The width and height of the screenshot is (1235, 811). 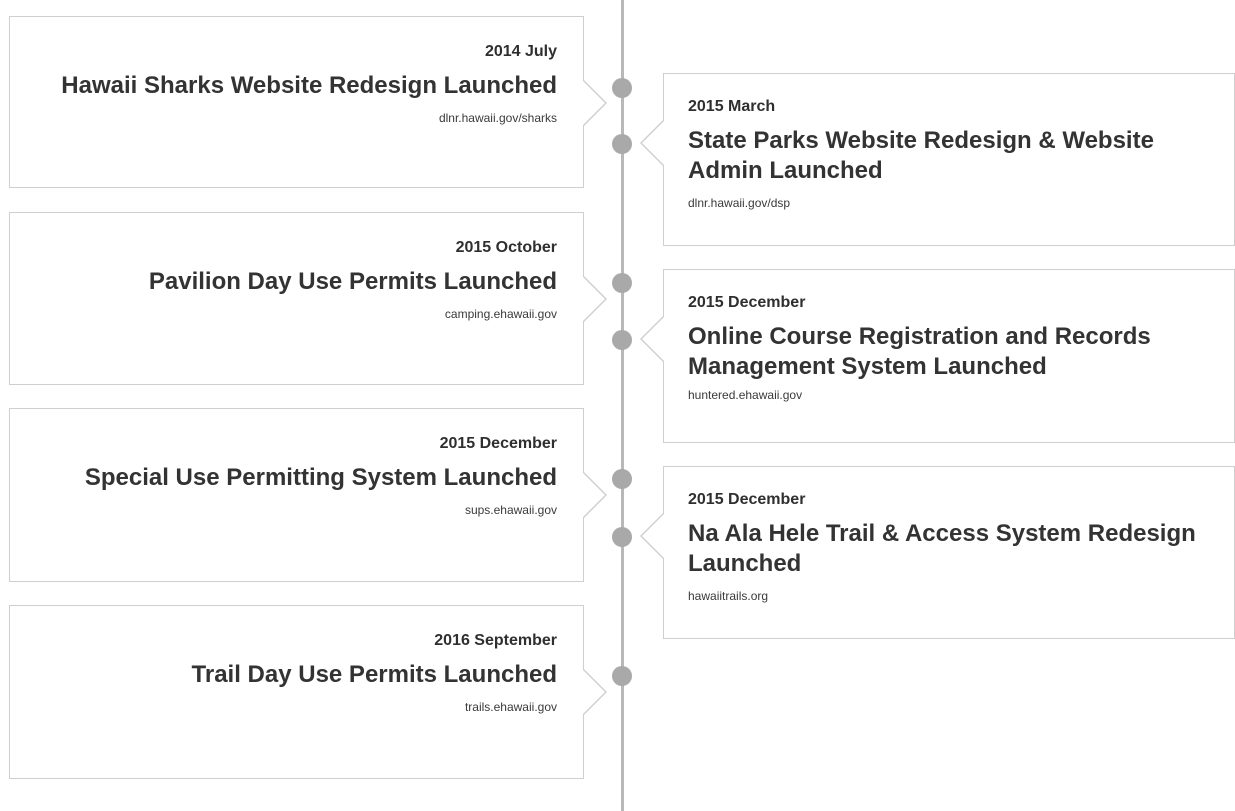 I want to click on event-date: 2016 September, so click(x=495, y=640).